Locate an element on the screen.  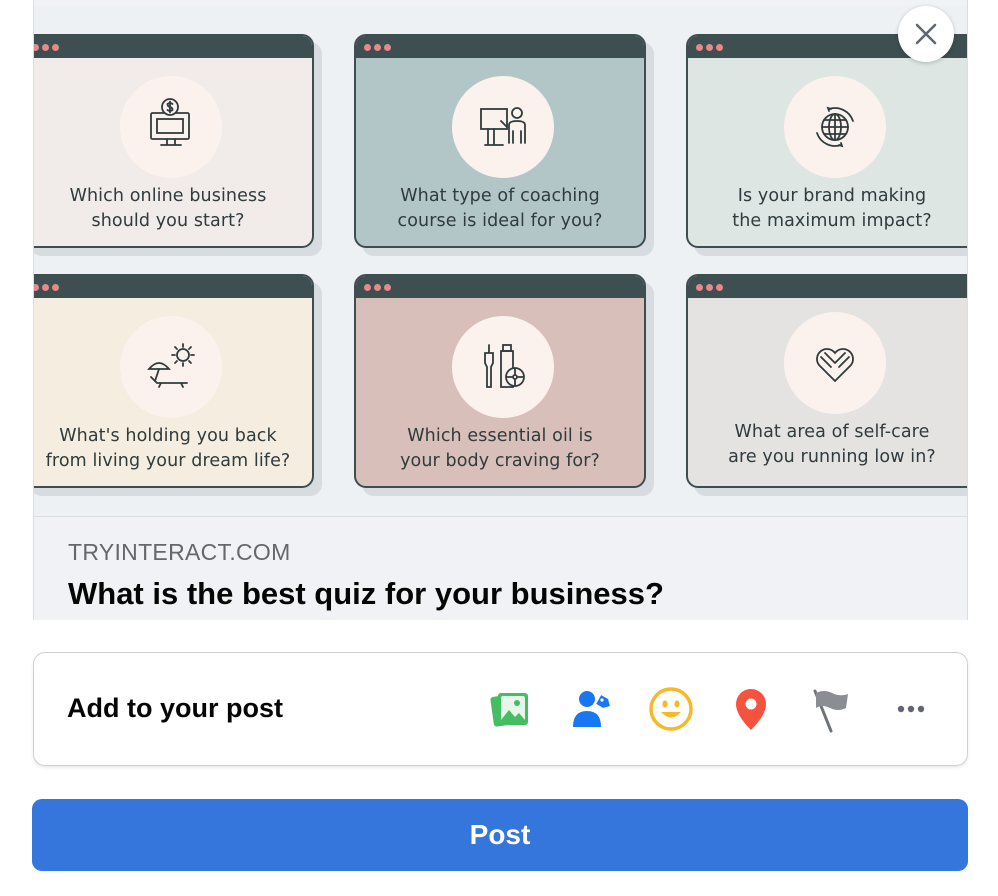
post-button: Post is located at coordinates (500, 835).